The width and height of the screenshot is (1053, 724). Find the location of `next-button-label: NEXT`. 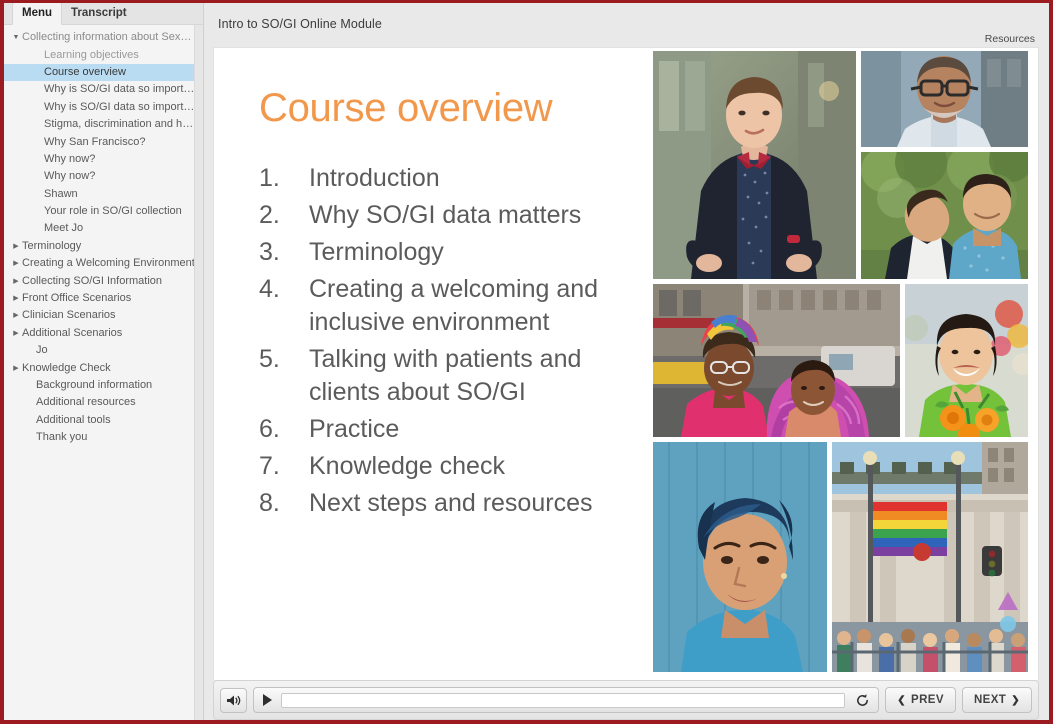

next-button-label: NEXT is located at coordinates (990, 700).